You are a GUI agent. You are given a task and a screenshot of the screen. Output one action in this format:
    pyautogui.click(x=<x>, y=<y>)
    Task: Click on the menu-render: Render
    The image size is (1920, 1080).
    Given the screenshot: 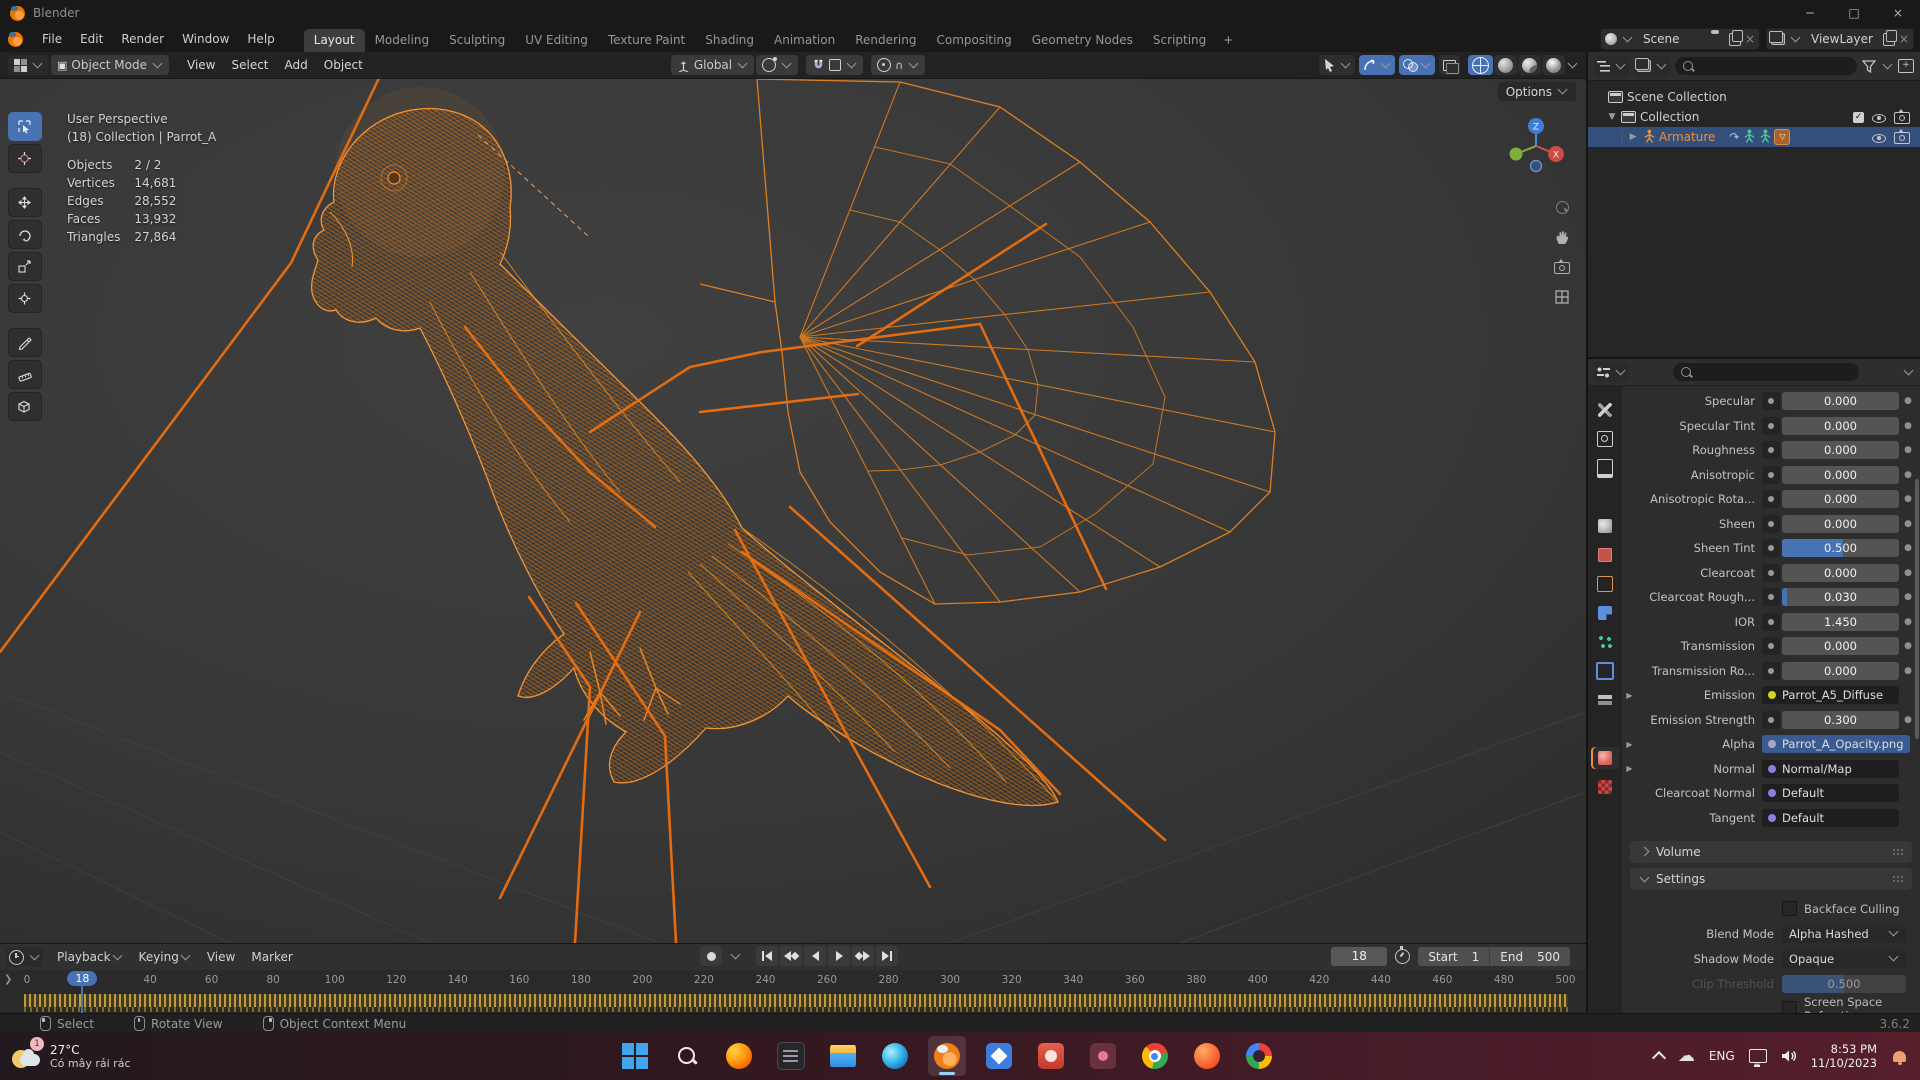 What is the action you would take?
    pyautogui.click(x=142, y=39)
    